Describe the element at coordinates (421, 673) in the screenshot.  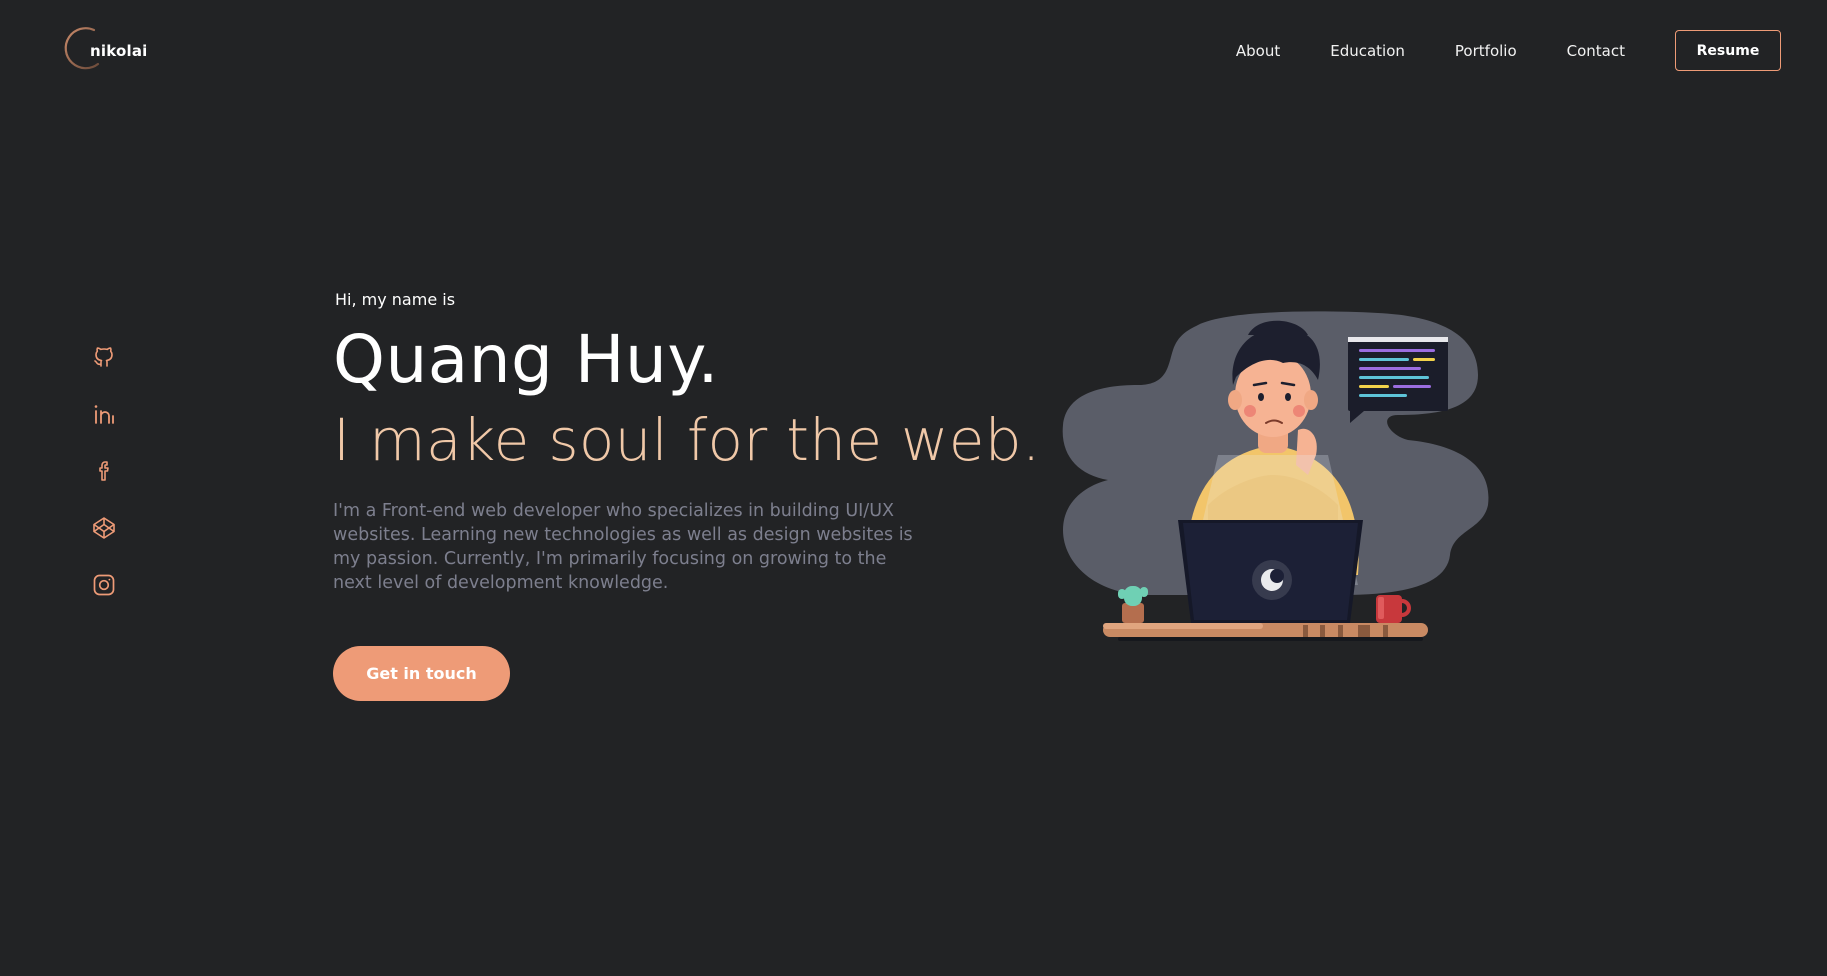
I see `get-in-touch-button: Get in touch` at that location.